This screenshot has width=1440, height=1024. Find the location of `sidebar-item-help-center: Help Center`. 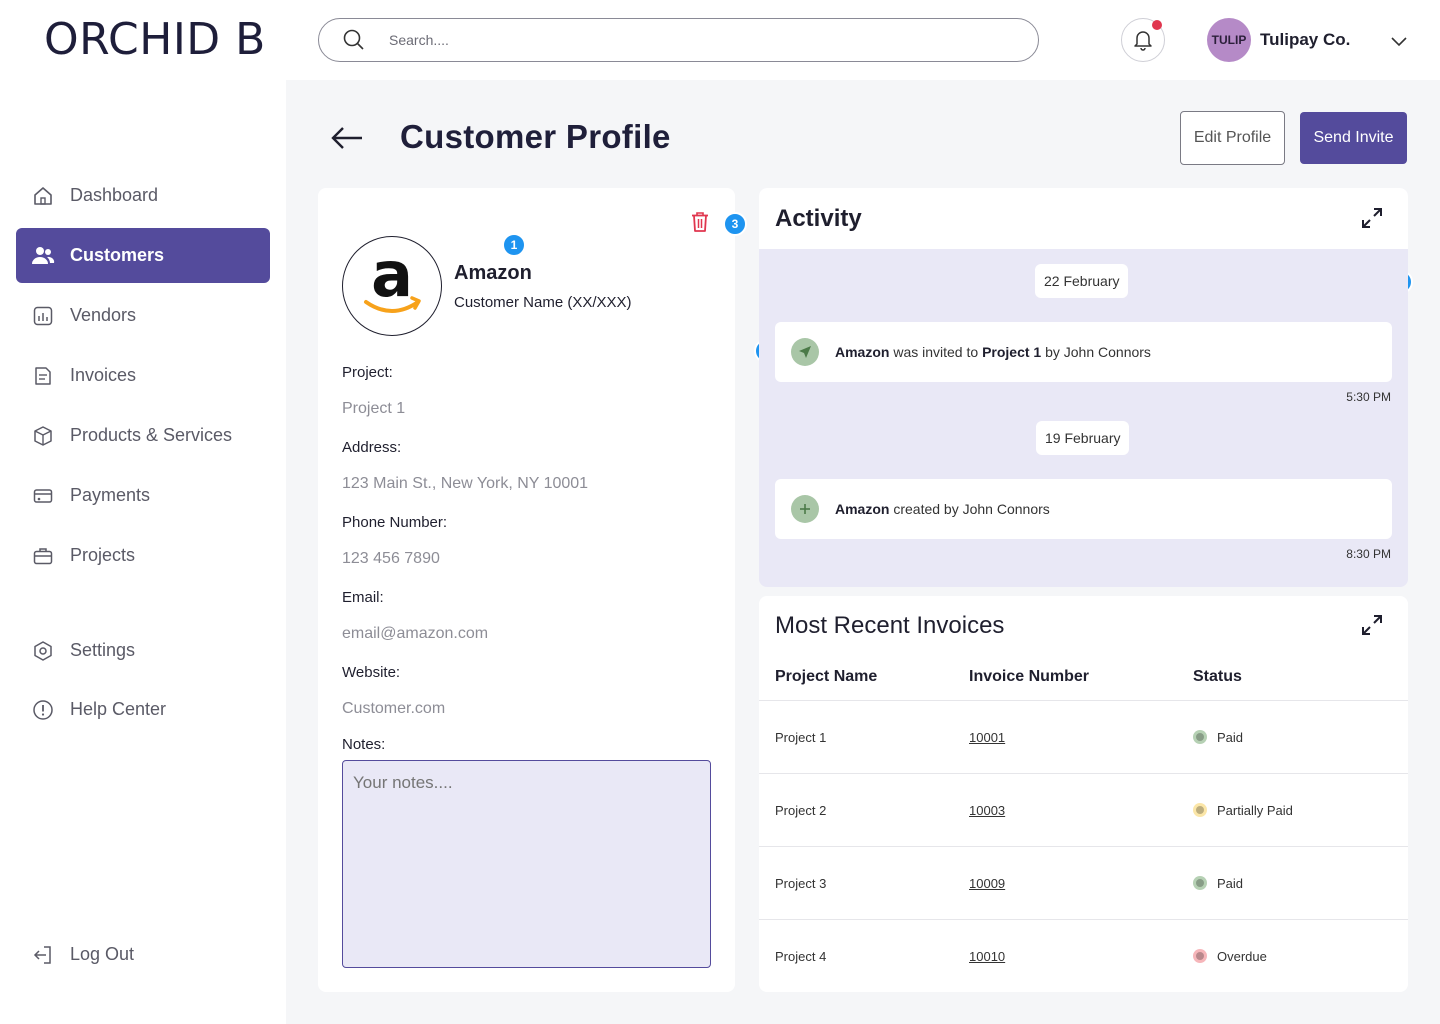

sidebar-item-help-center: Help Center is located at coordinates (143, 709).